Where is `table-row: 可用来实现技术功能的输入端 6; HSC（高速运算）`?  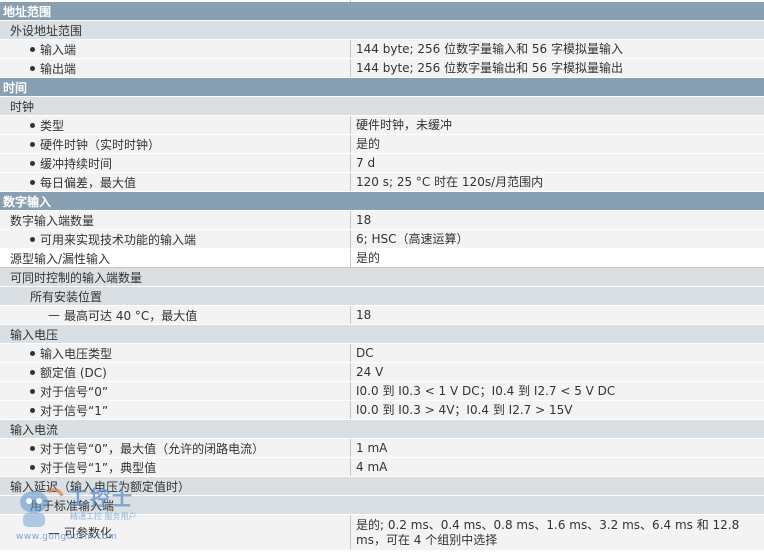 table-row: 可用来实现技术功能的输入端 6; HSC（高速运算） is located at coordinates (382, 239).